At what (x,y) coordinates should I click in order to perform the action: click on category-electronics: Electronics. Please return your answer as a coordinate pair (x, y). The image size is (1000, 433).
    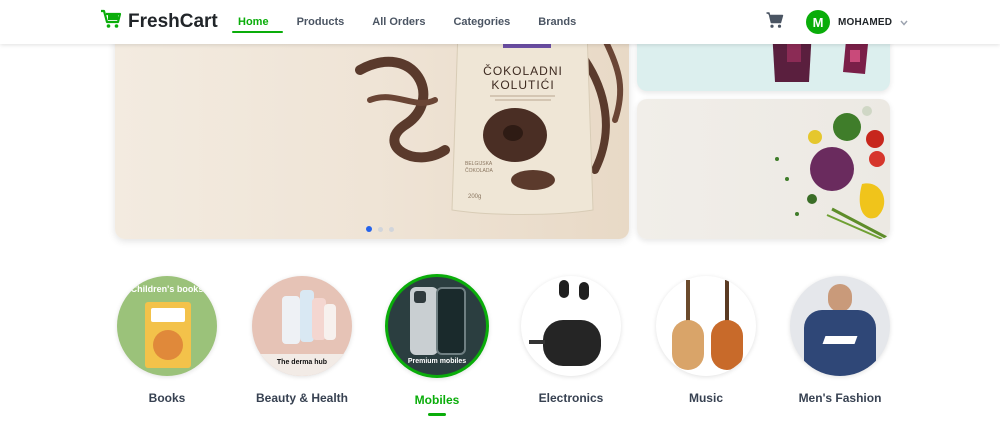
    Looking at the image, I should click on (571, 337).